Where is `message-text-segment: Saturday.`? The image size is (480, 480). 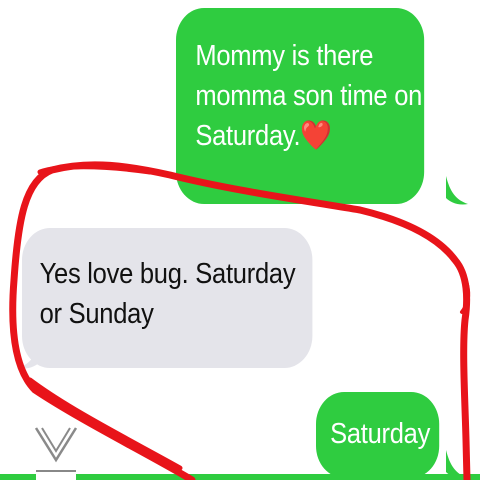
message-text-segment: Saturday. is located at coordinates (248, 136).